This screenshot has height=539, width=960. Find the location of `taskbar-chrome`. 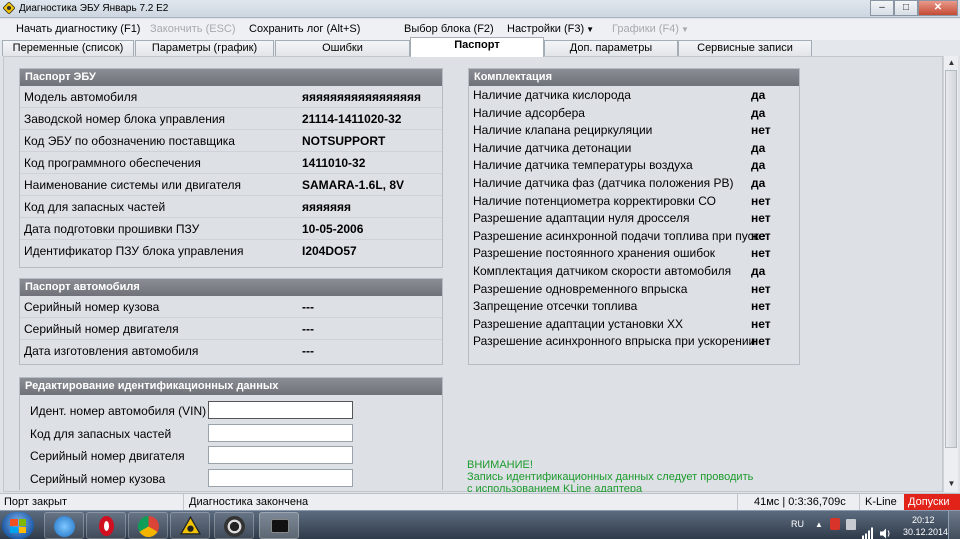

taskbar-chrome is located at coordinates (148, 525).